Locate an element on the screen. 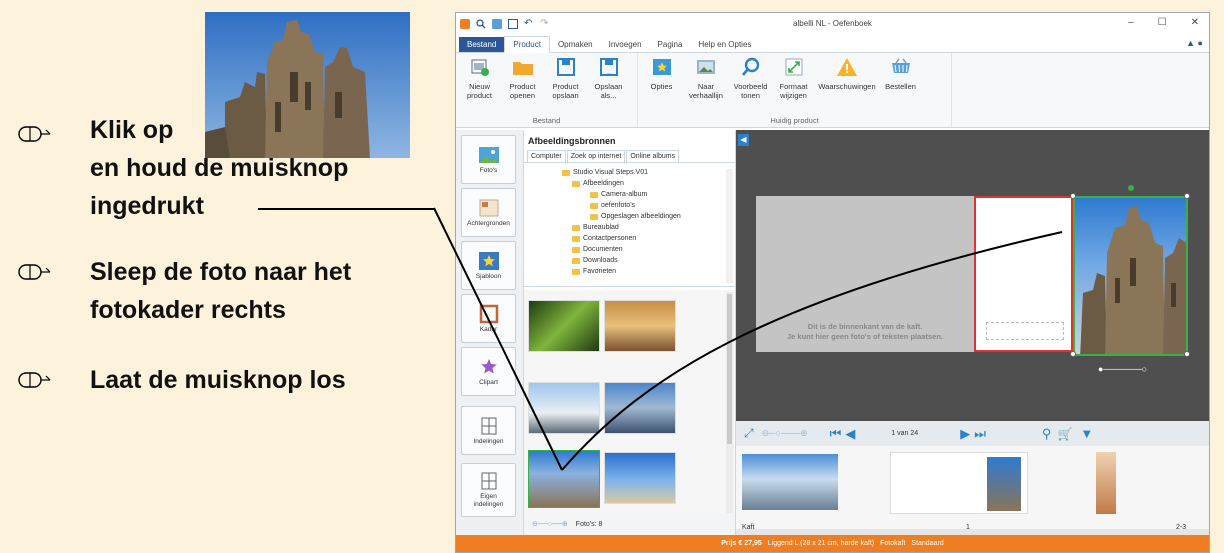 The width and height of the screenshot is (1224, 553). clipart-button: Clipart is located at coordinates (488, 371).